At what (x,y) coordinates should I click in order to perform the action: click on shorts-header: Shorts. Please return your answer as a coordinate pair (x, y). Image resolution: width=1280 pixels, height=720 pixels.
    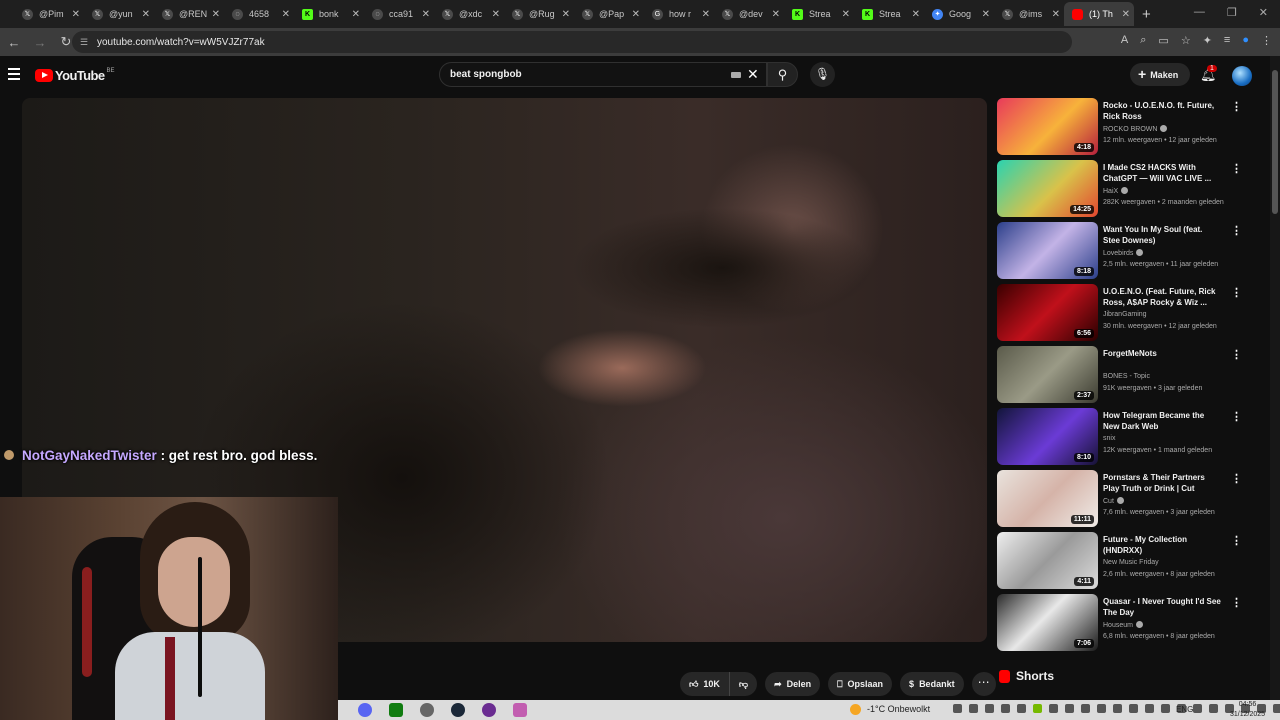
    Looking at the image, I should click on (1026, 676).